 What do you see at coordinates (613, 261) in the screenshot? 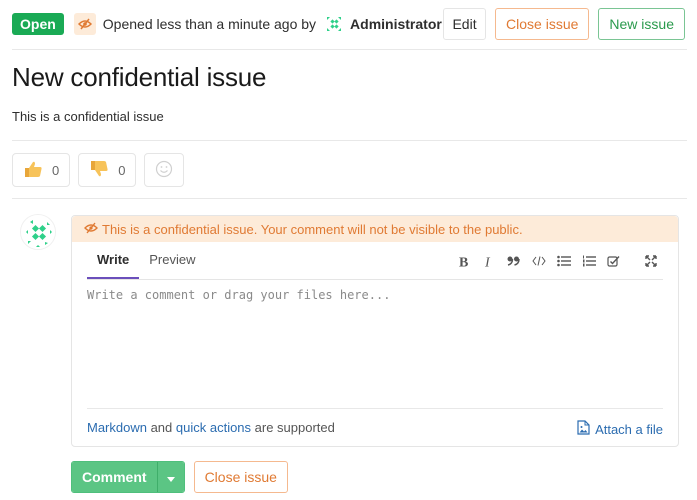
I see `task-list-icon` at bounding box center [613, 261].